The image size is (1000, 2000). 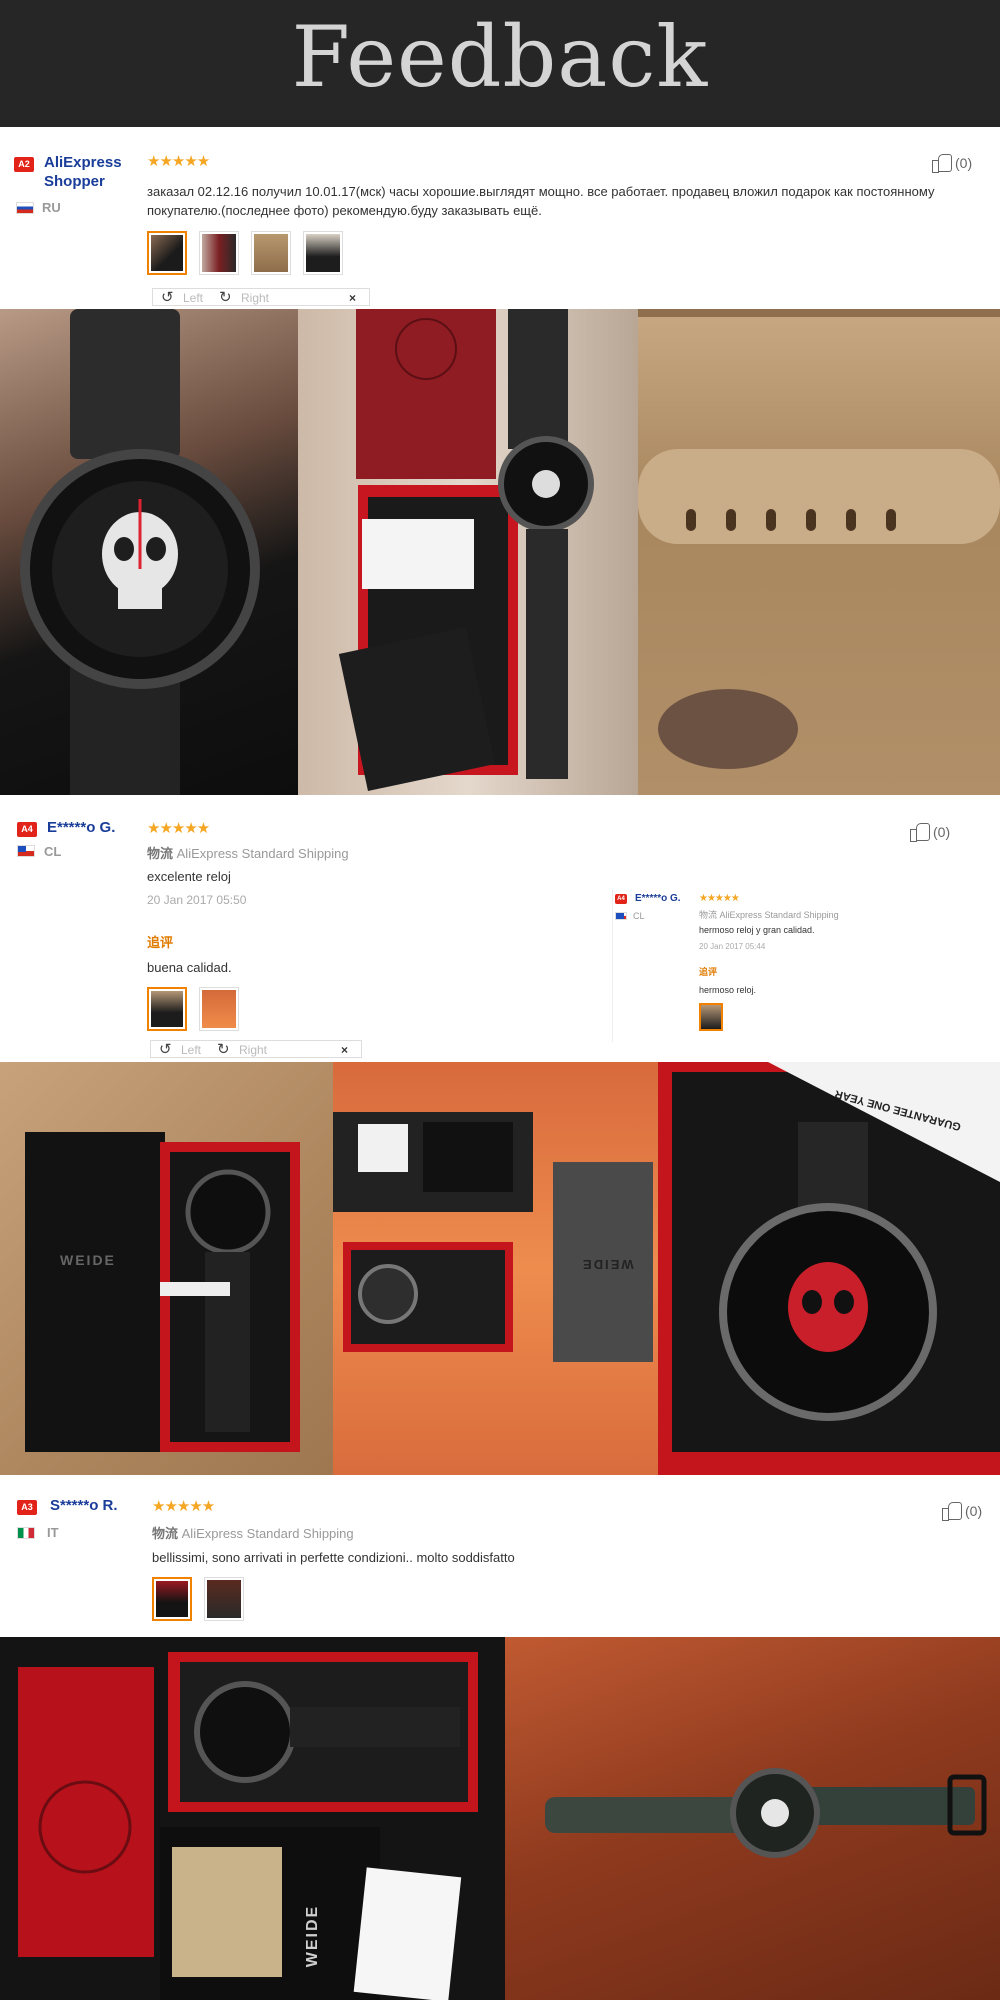 What do you see at coordinates (728, 990) in the screenshot?
I see `additional-feedback-text: hermoso reloj.` at bounding box center [728, 990].